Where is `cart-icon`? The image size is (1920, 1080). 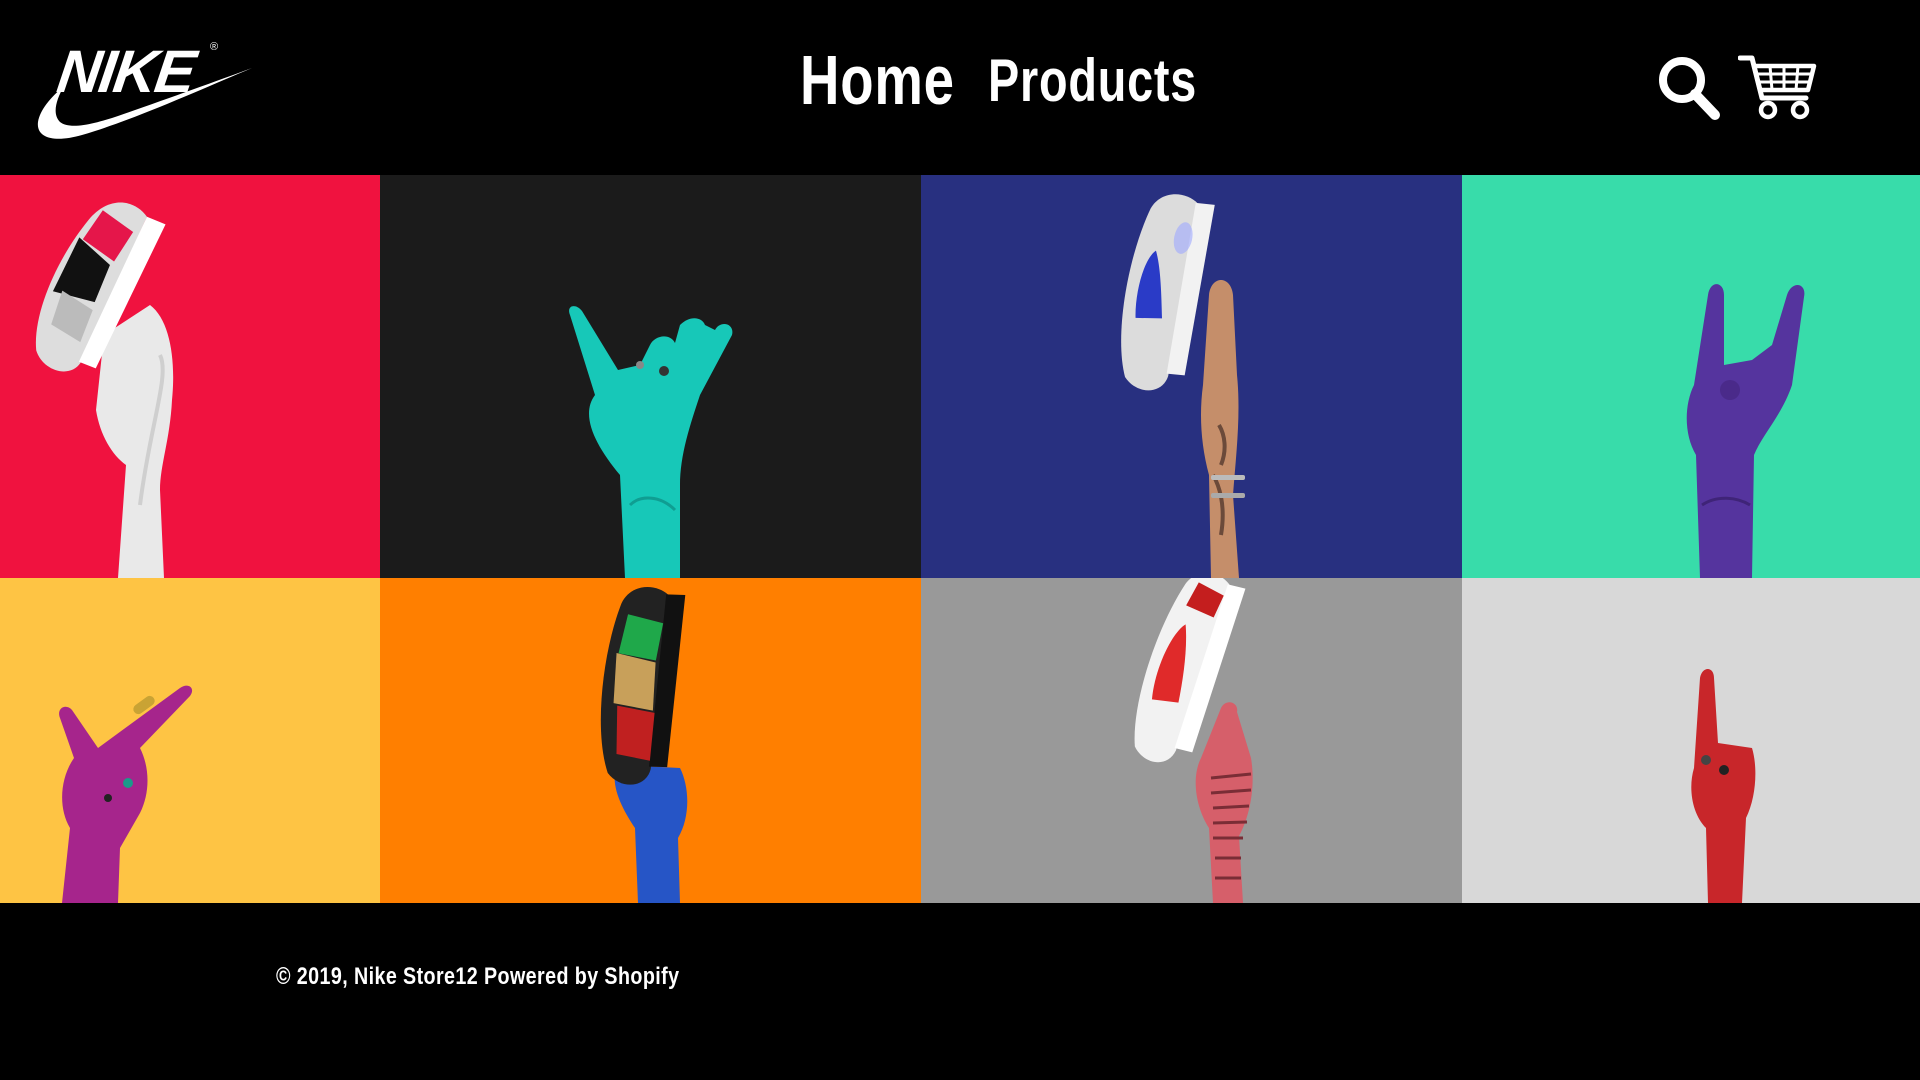
cart-icon is located at coordinates (1777, 87).